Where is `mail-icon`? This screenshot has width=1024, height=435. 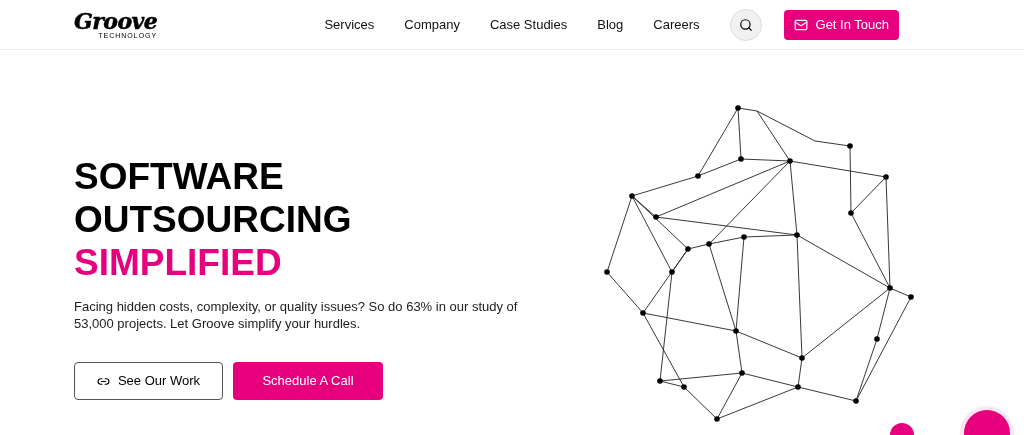
mail-icon is located at coordinates (800, 24).